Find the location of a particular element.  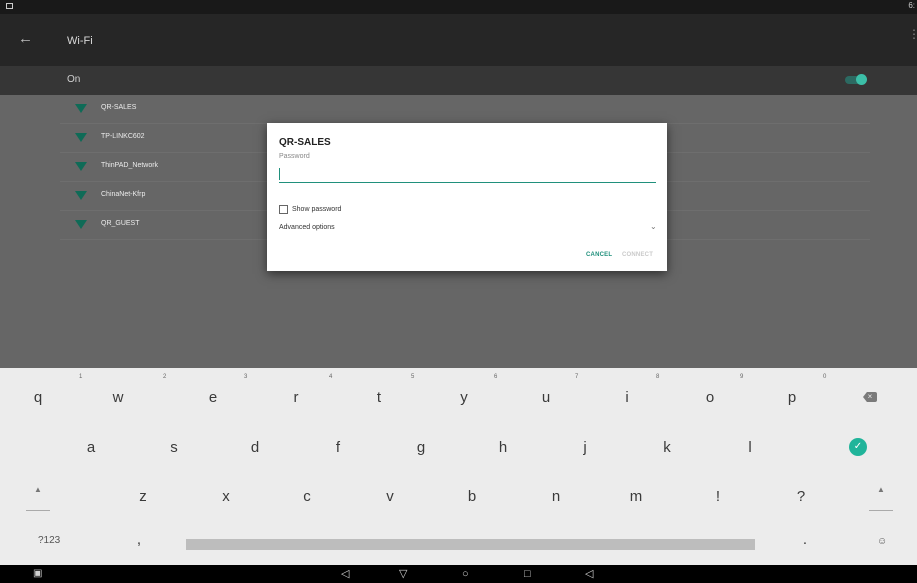

volume-down-icon: ◁ is located at coordinates (345, 574).